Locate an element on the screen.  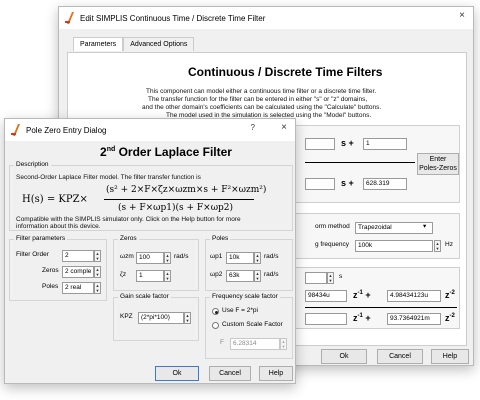
pole-zero-titlebar: Pole Zero Entry Dialog ? × is located at coordinates (150, 130).